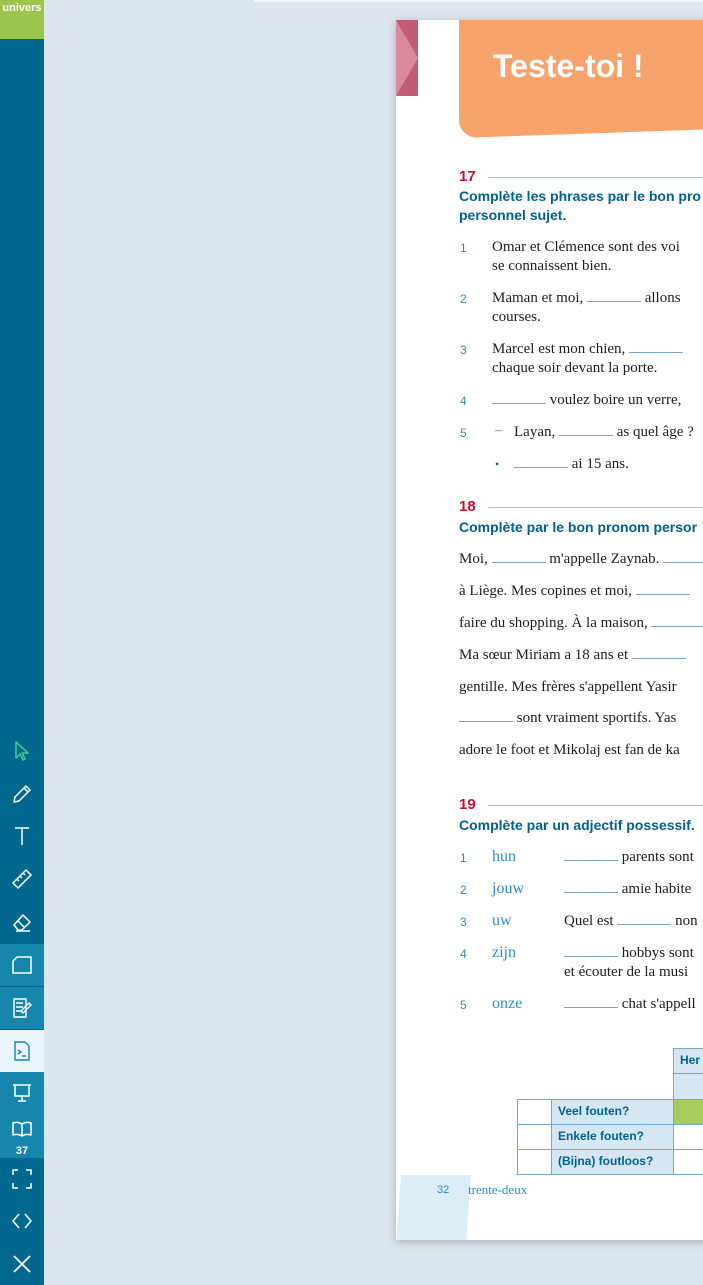 This screenshot has height=1285, width=703. What do you see at coordinates (22, 1136) in the screenshot?
I see `book-page-button: 37` at bounding box center [22, 1136].